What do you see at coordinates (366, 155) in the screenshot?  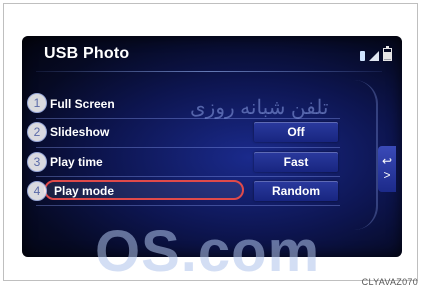 I see `scroll-arc` at bounding box center [366, 155].